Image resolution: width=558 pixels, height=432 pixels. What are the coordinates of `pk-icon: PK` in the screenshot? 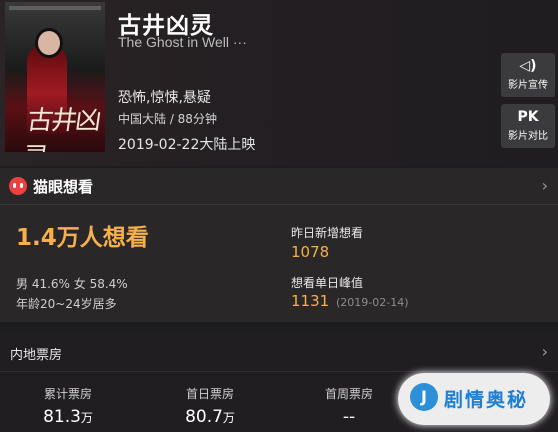 It's located at (528, 117).